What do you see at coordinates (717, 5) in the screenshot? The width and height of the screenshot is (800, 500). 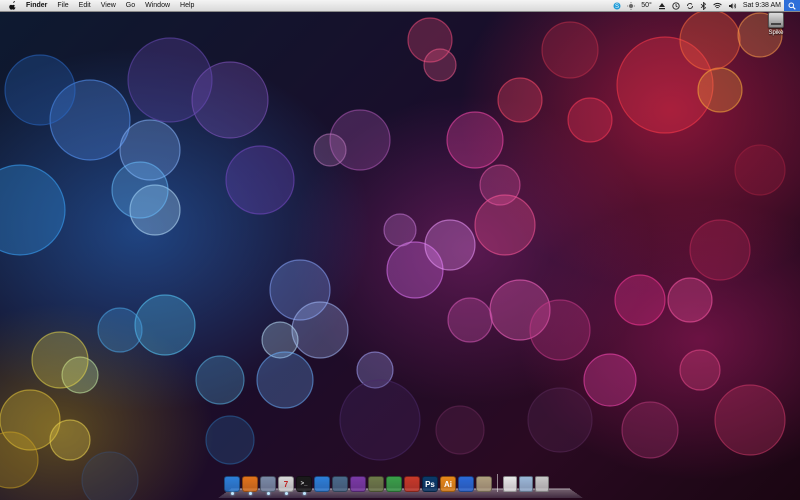 I see `wifi-icon` at bounding box center [717, 5].